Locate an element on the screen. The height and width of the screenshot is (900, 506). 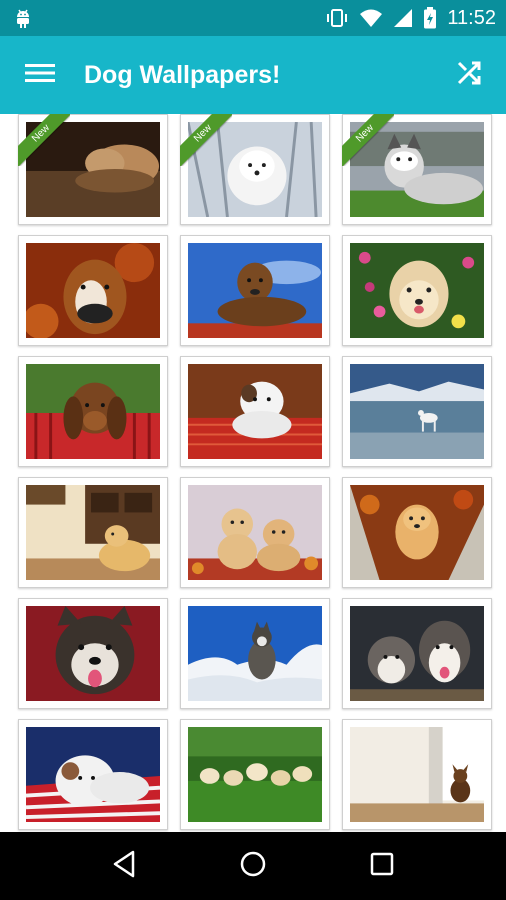
wallpaper-card-samoyed-in-snow: New is located at coordinates (255, 169).